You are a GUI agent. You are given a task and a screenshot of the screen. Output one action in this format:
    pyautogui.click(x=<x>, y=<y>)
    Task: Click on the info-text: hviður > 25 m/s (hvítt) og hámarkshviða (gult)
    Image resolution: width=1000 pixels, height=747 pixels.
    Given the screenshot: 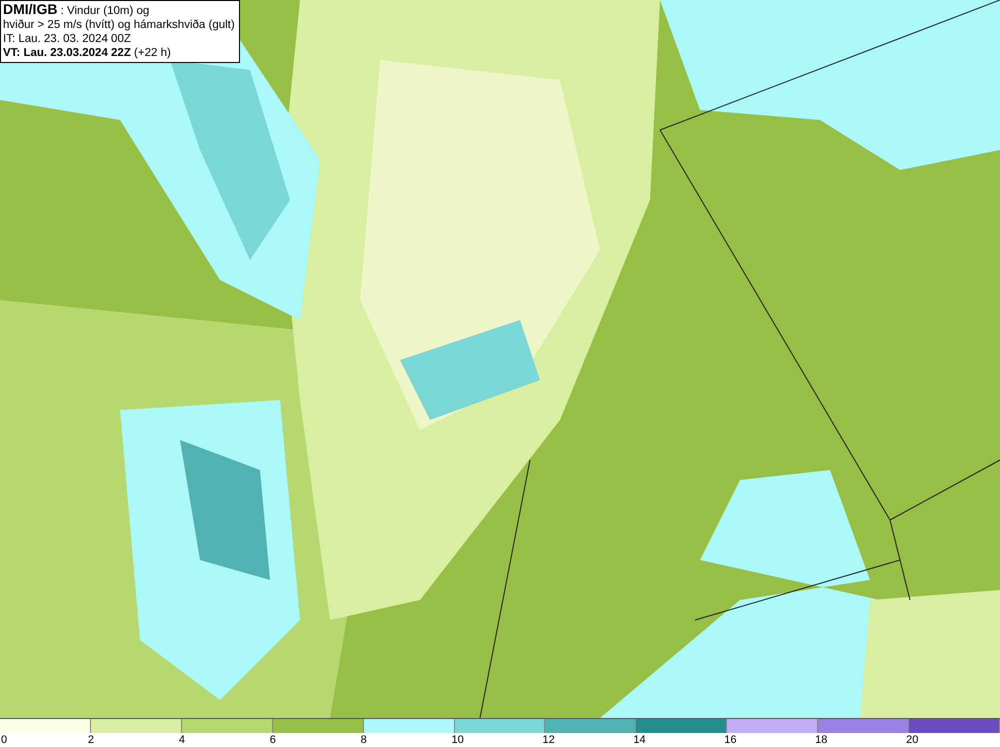 What is the action you would take?
    pyautogui.click(x=119, y=25)
    